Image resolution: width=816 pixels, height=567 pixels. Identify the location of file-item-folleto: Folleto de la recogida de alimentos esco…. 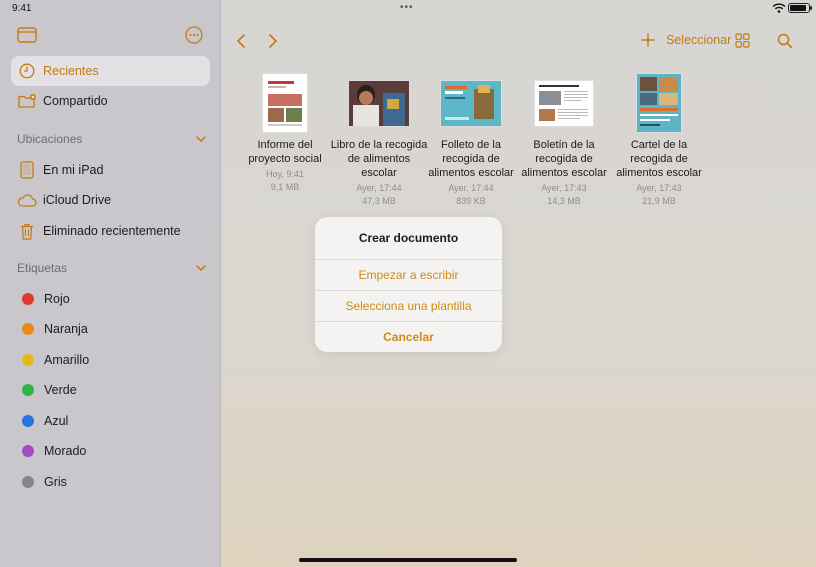
(471, 140).